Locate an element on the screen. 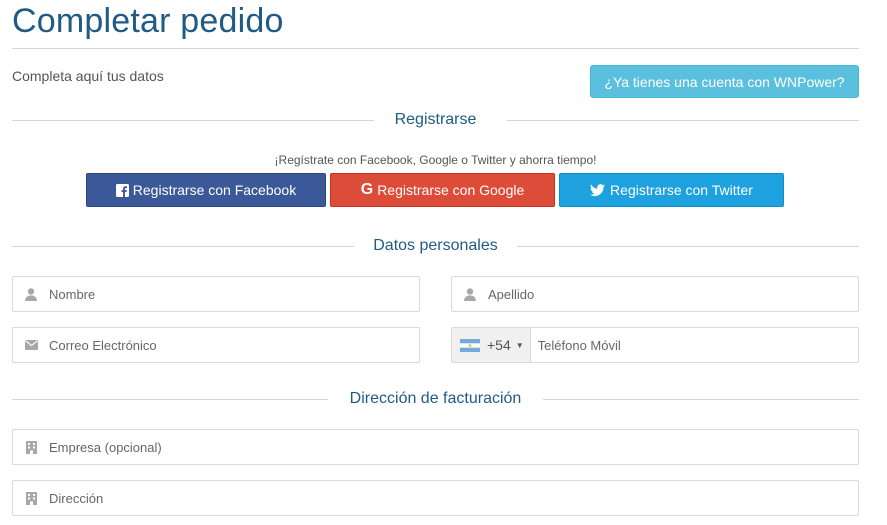 This screenshot has height=525, width=887. twitter-icon is located at coordinates (598, 190).